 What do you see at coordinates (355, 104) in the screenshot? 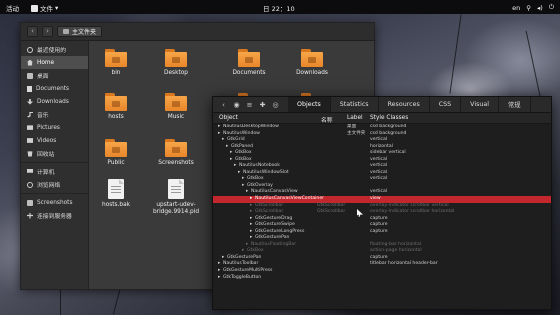
I see `inspector-tab: Statistics` at bounding box center [355, 104].